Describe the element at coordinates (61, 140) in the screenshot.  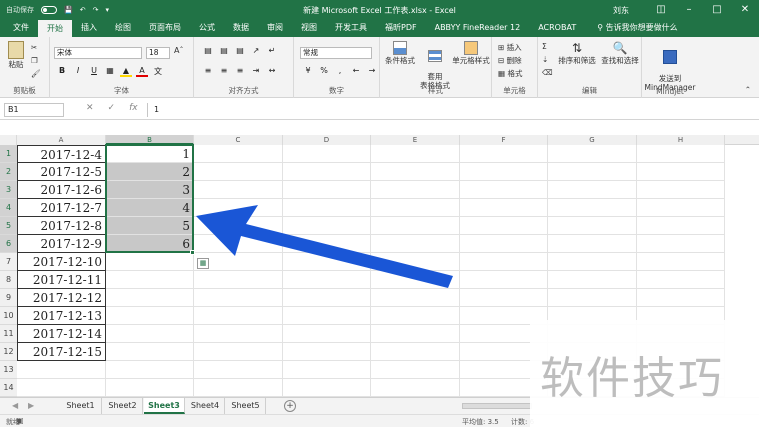
I see `column-header: A` at that location.